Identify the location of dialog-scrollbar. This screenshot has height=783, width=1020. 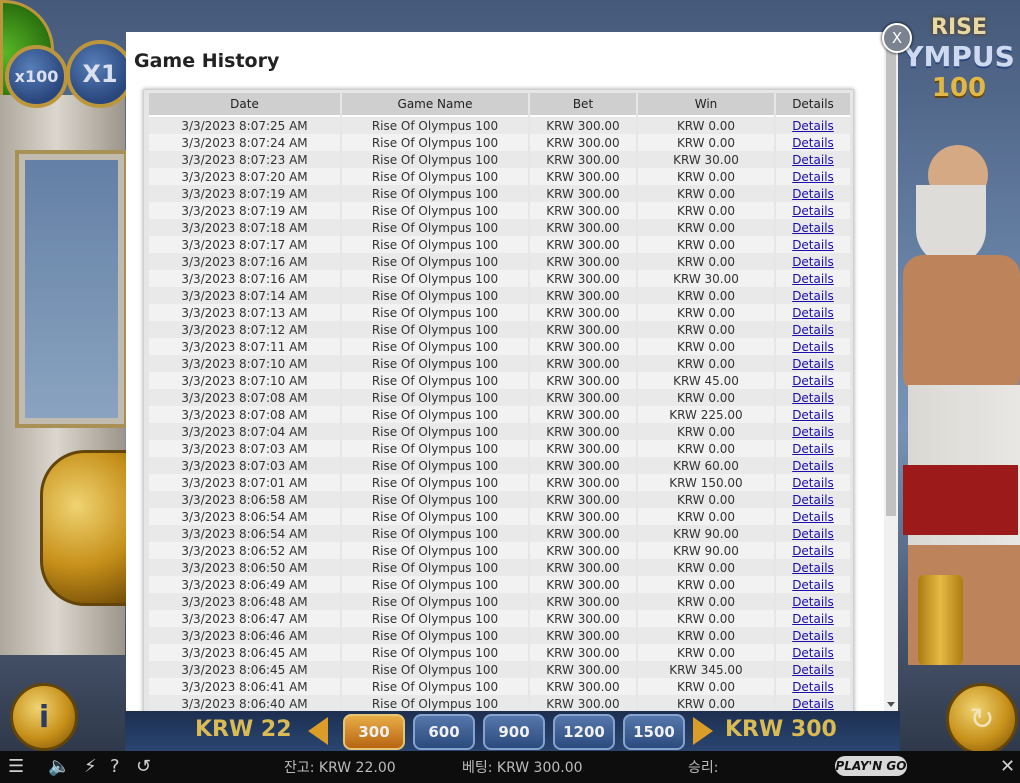
(891, 371).